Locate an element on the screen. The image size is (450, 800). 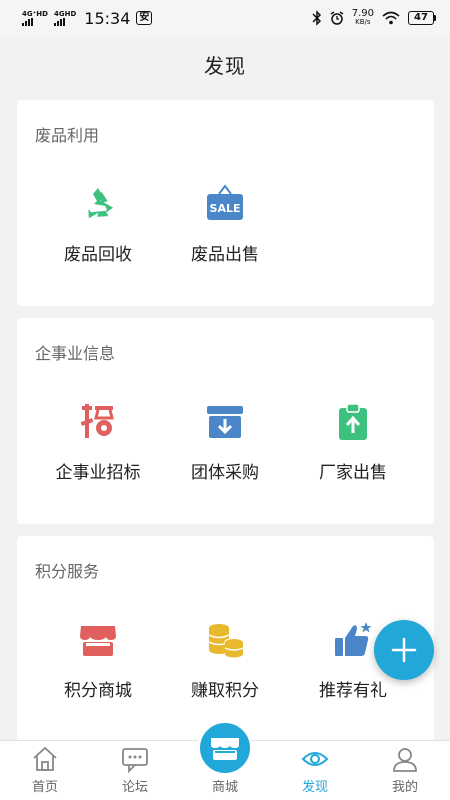
recycle-icon is located at coordinates (101, 203).